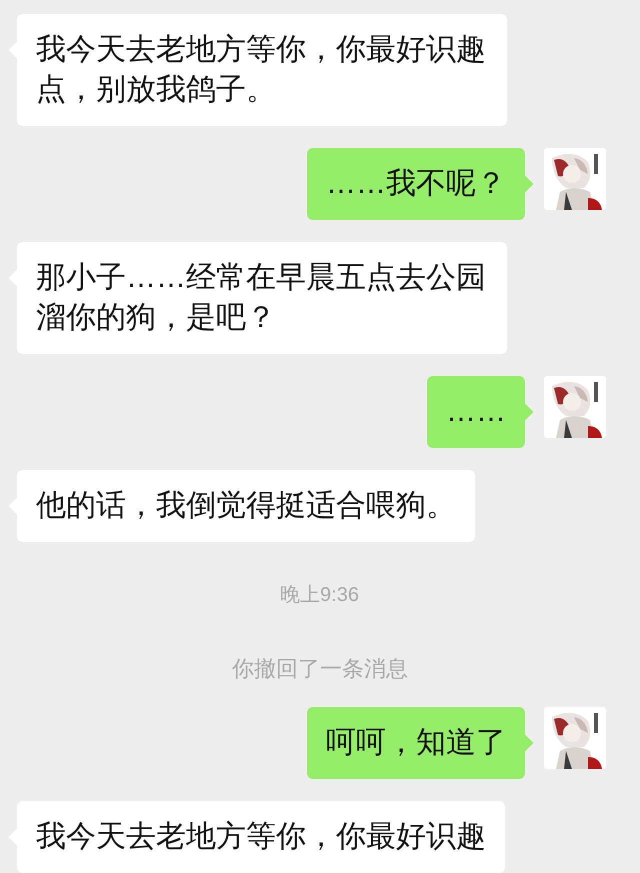 The width and height of the screenshot is (640, 873). Describe the element at coordinates (319, 595) in the screenshot. I see `timestamp: 晚上9:36` at that location.